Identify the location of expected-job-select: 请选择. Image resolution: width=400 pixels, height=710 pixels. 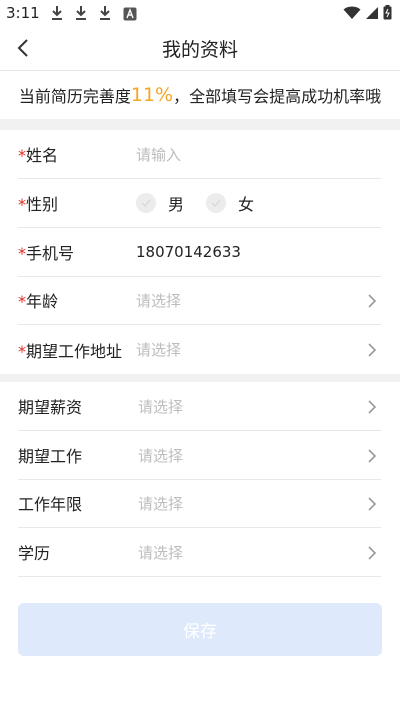
(160, 455).